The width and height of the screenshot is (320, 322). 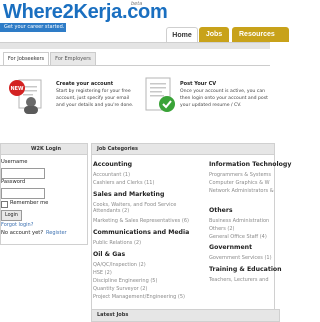 What do you see at coordinates (29, 203) in the screenshot?
I see `remember-me-label: Remember me` at bounding box center [29, 203].